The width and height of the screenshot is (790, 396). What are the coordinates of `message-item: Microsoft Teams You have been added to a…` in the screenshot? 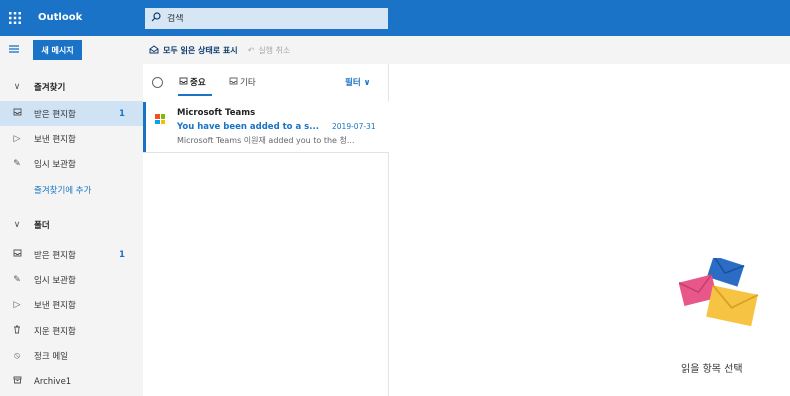 It's located at (266, 127).